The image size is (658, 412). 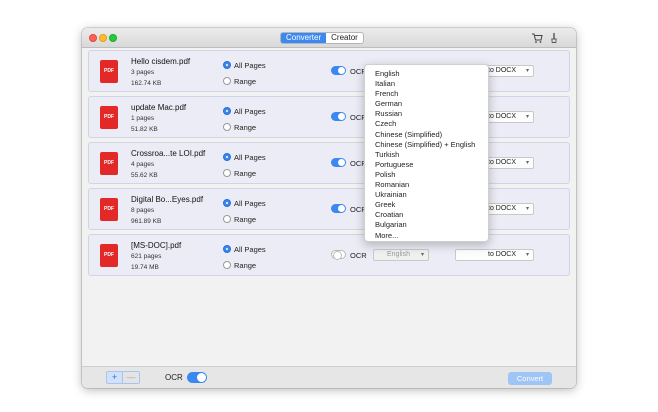 What do you see at coordinates (197, 377) in the screenshot?
I see `global-ocr-toggle` at bounding box center [197, 377].